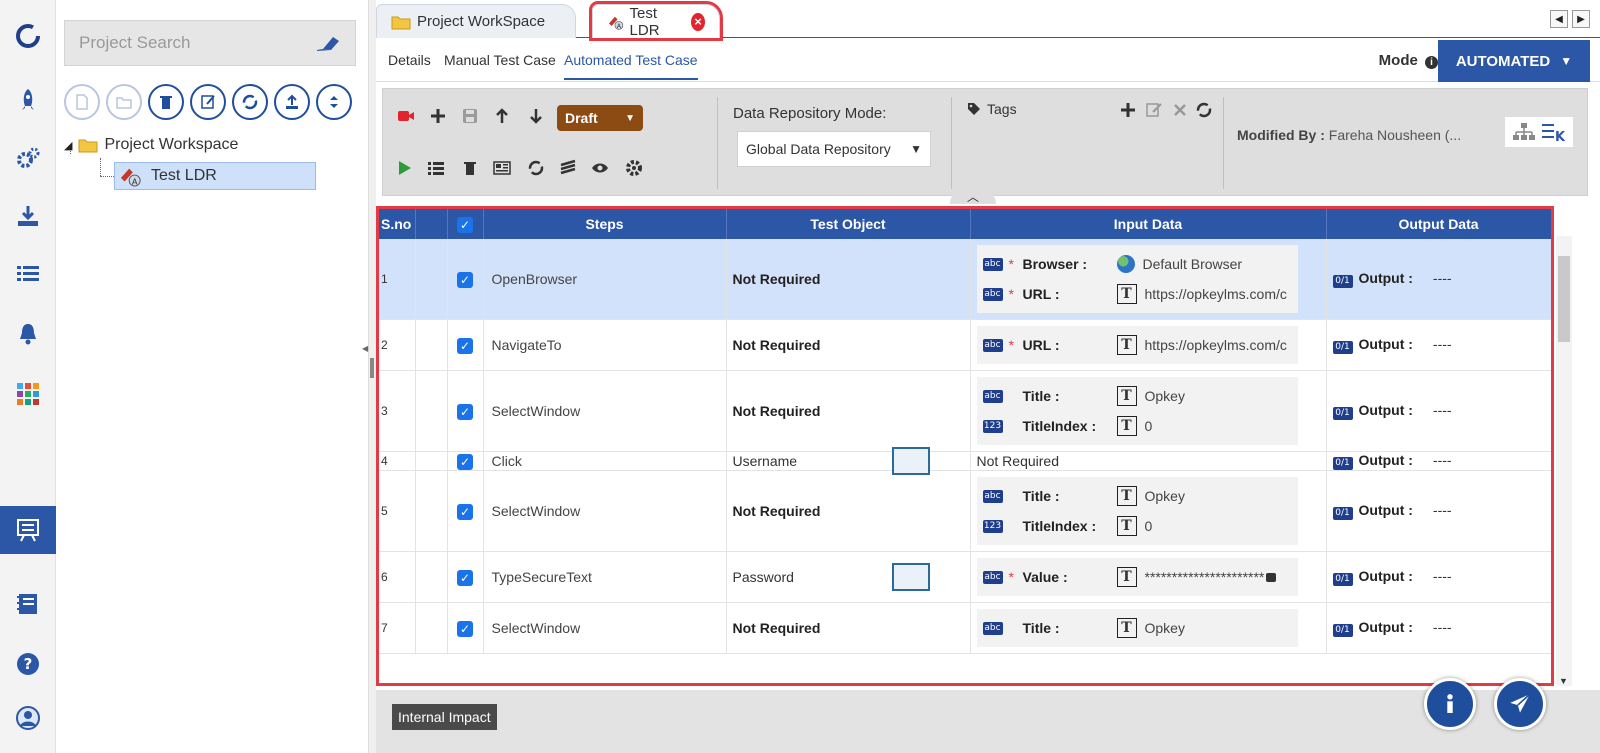  Describe the element at coordinates (328, 43) in the screenshot. I see `eraser-icon` at that location.